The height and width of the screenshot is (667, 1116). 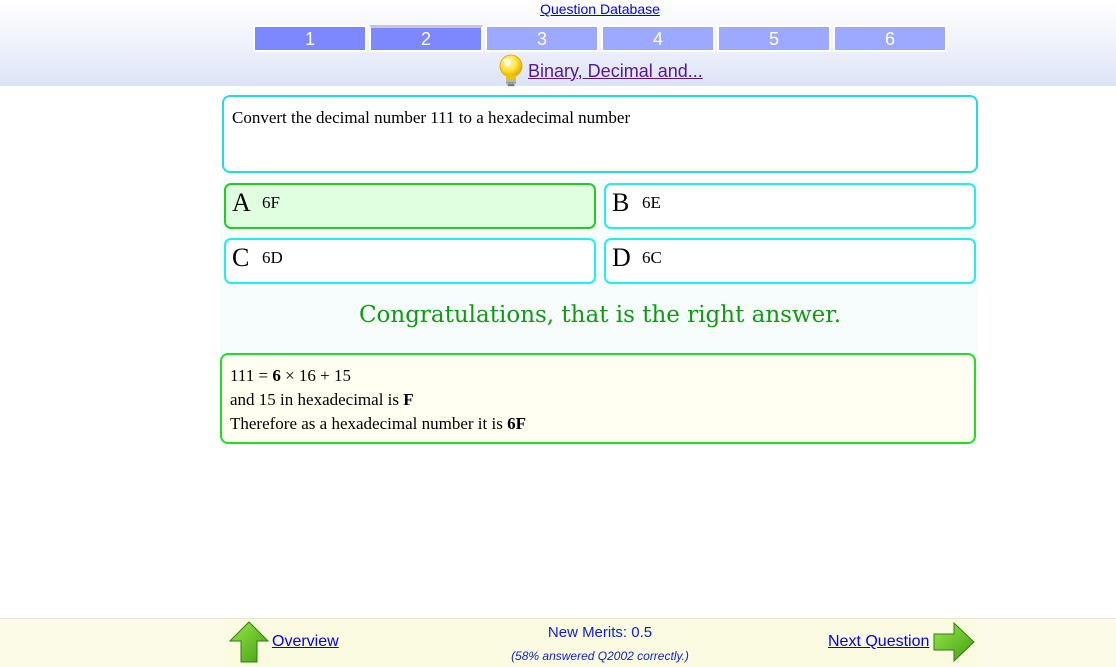 What do you see at coordinates (426, 38) in the screenshot?
I see `tab-2: 2` at bounding box center [426, 38].